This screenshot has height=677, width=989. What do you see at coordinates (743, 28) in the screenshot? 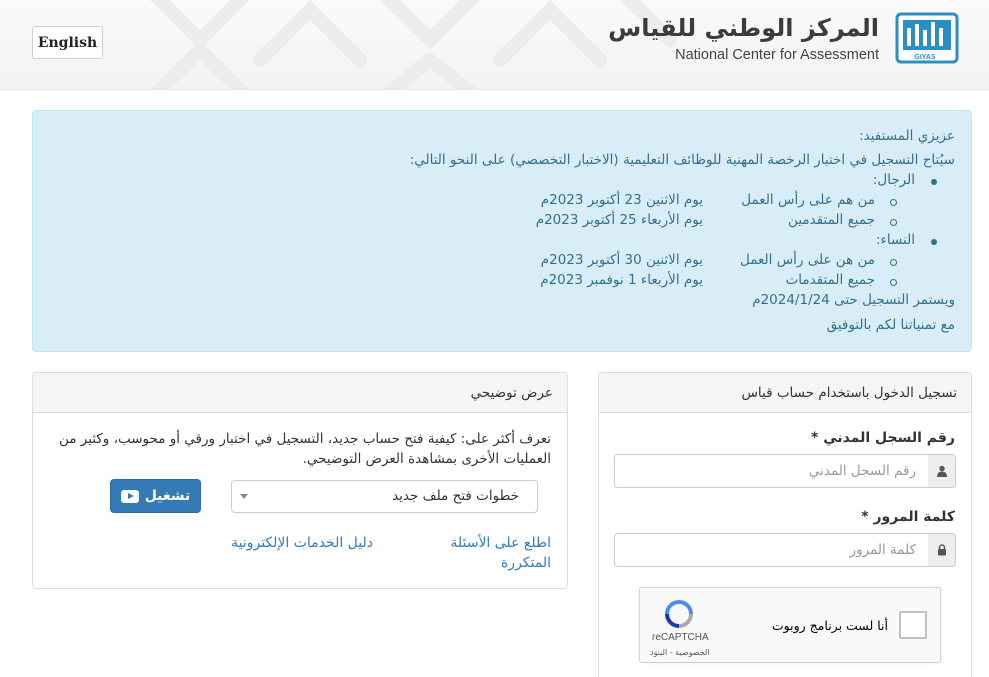
I see `logo-arabic-name: المركز الوطني للقياس` at bounding box center [743, 28].